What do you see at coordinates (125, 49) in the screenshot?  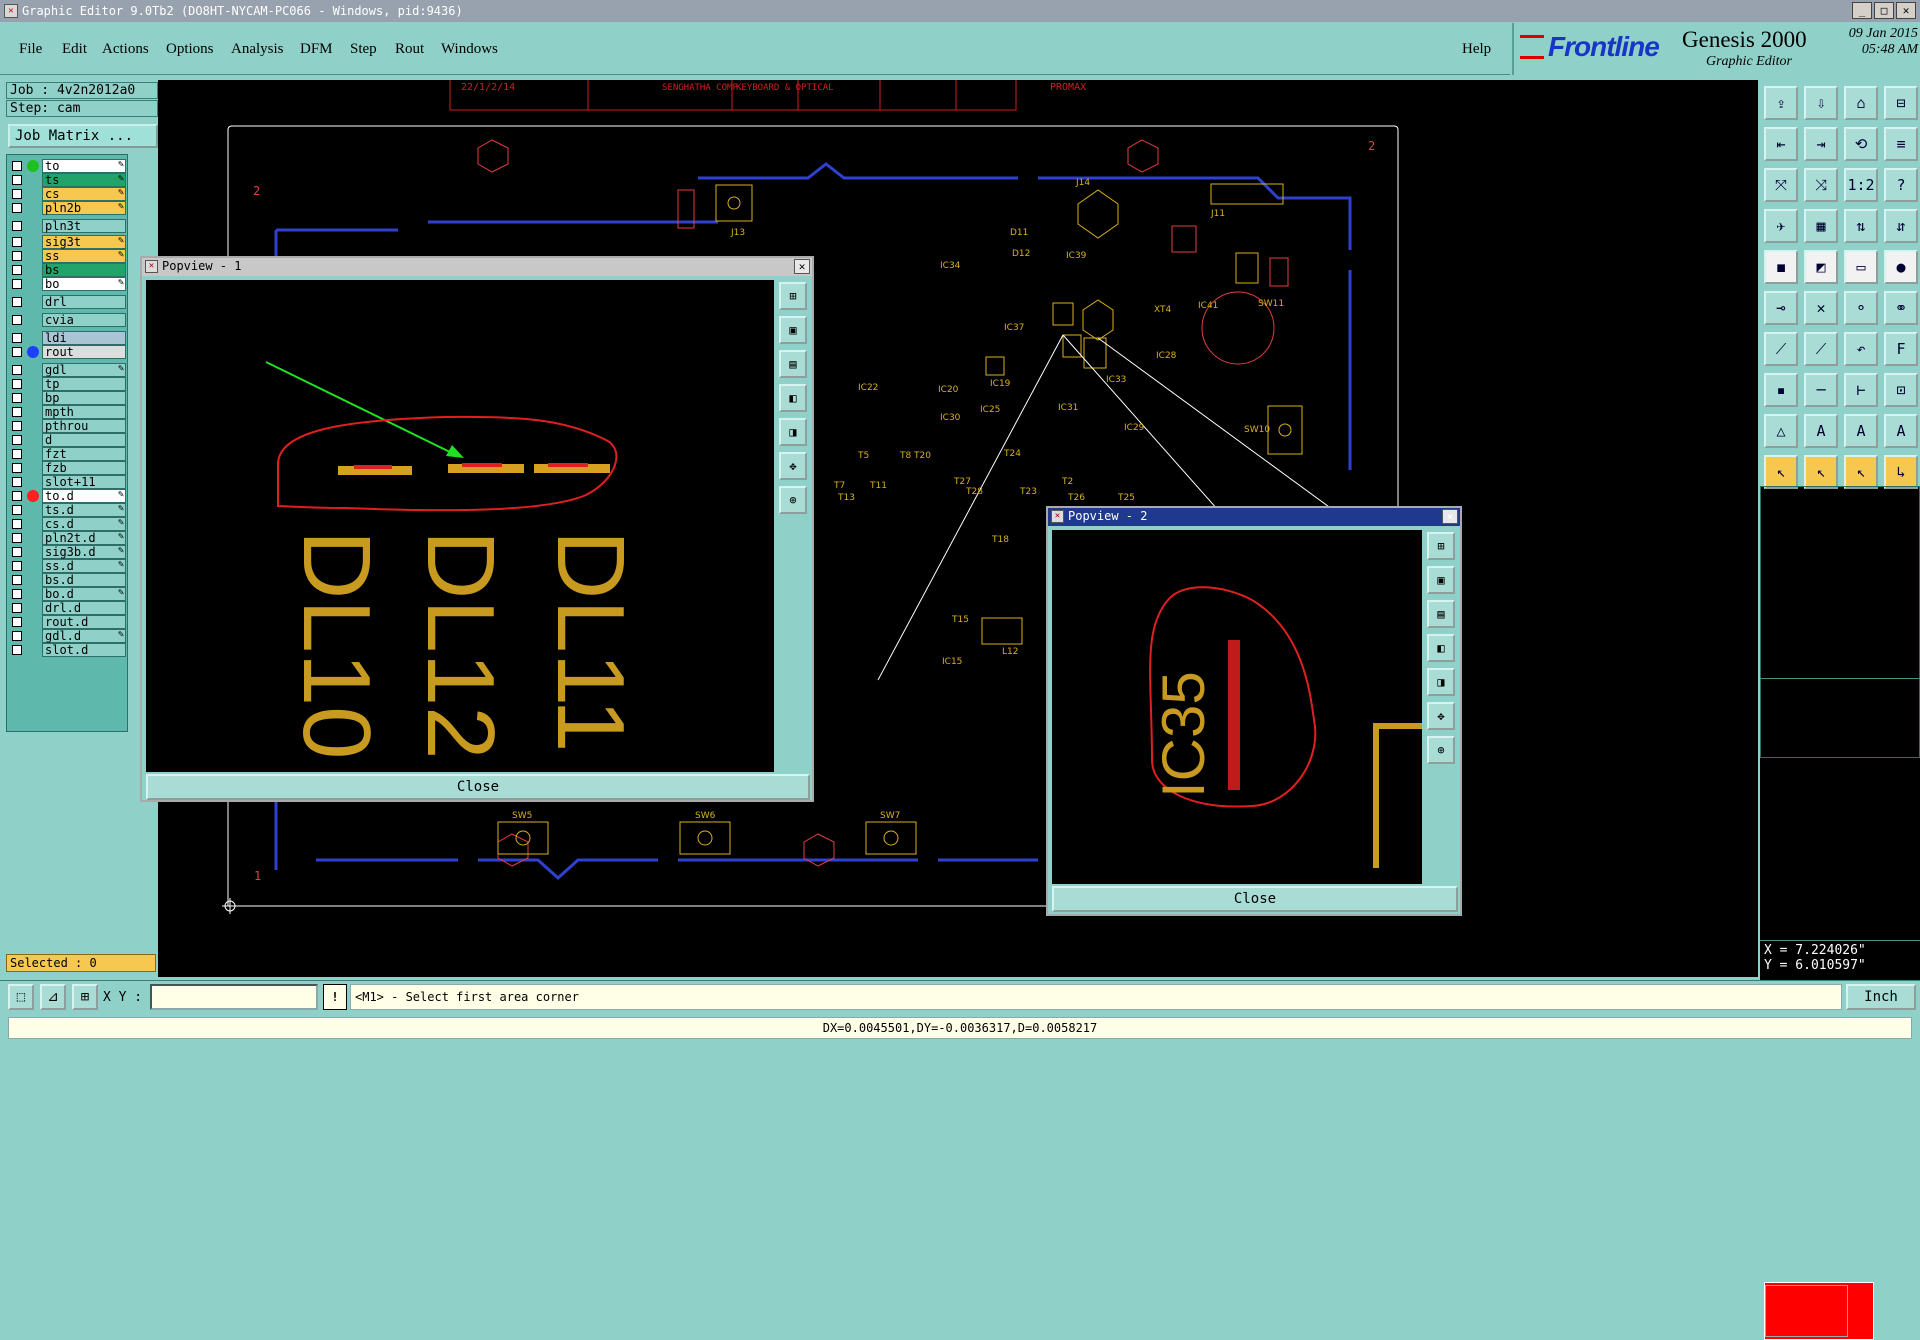 I see `menu-actions: Actions` at bounding box center [125, 49].